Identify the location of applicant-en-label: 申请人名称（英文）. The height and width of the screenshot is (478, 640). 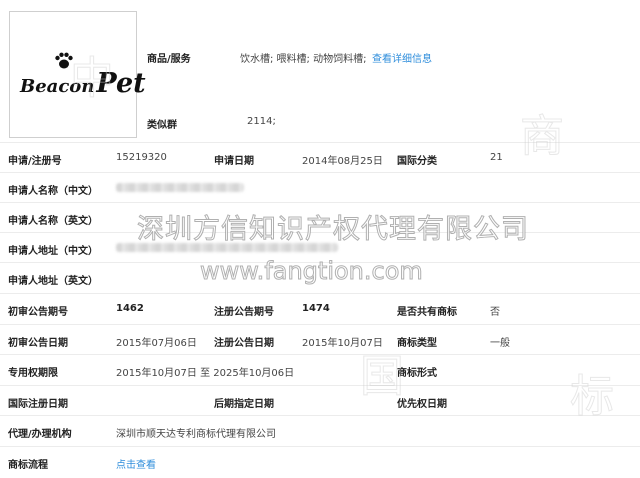
(53, 221).